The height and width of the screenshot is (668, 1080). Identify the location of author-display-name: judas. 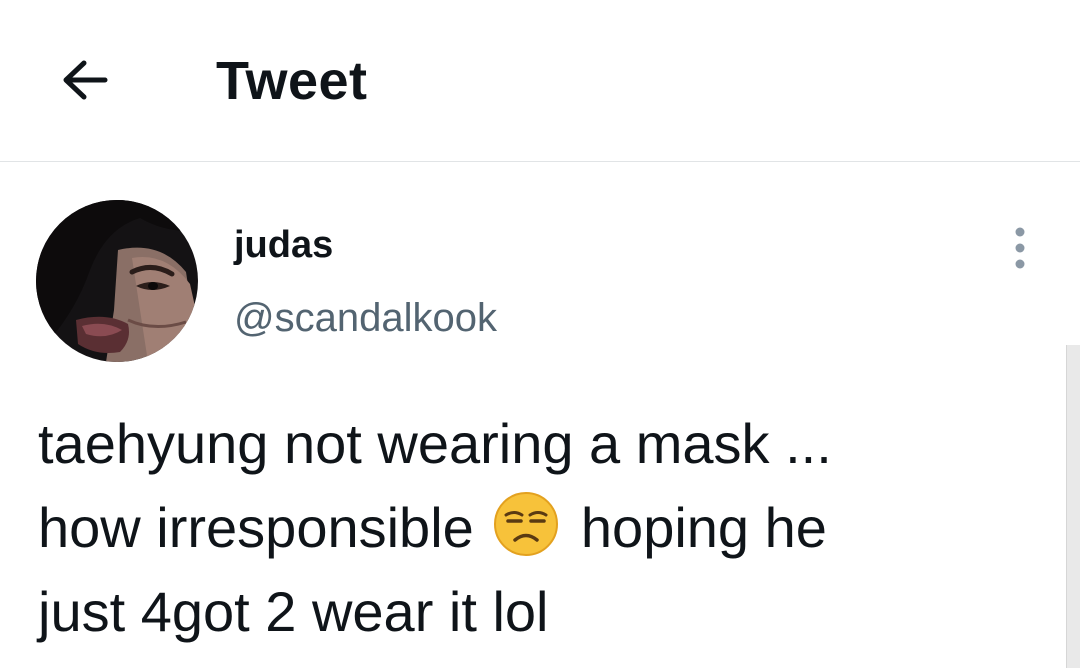
(283, 245).